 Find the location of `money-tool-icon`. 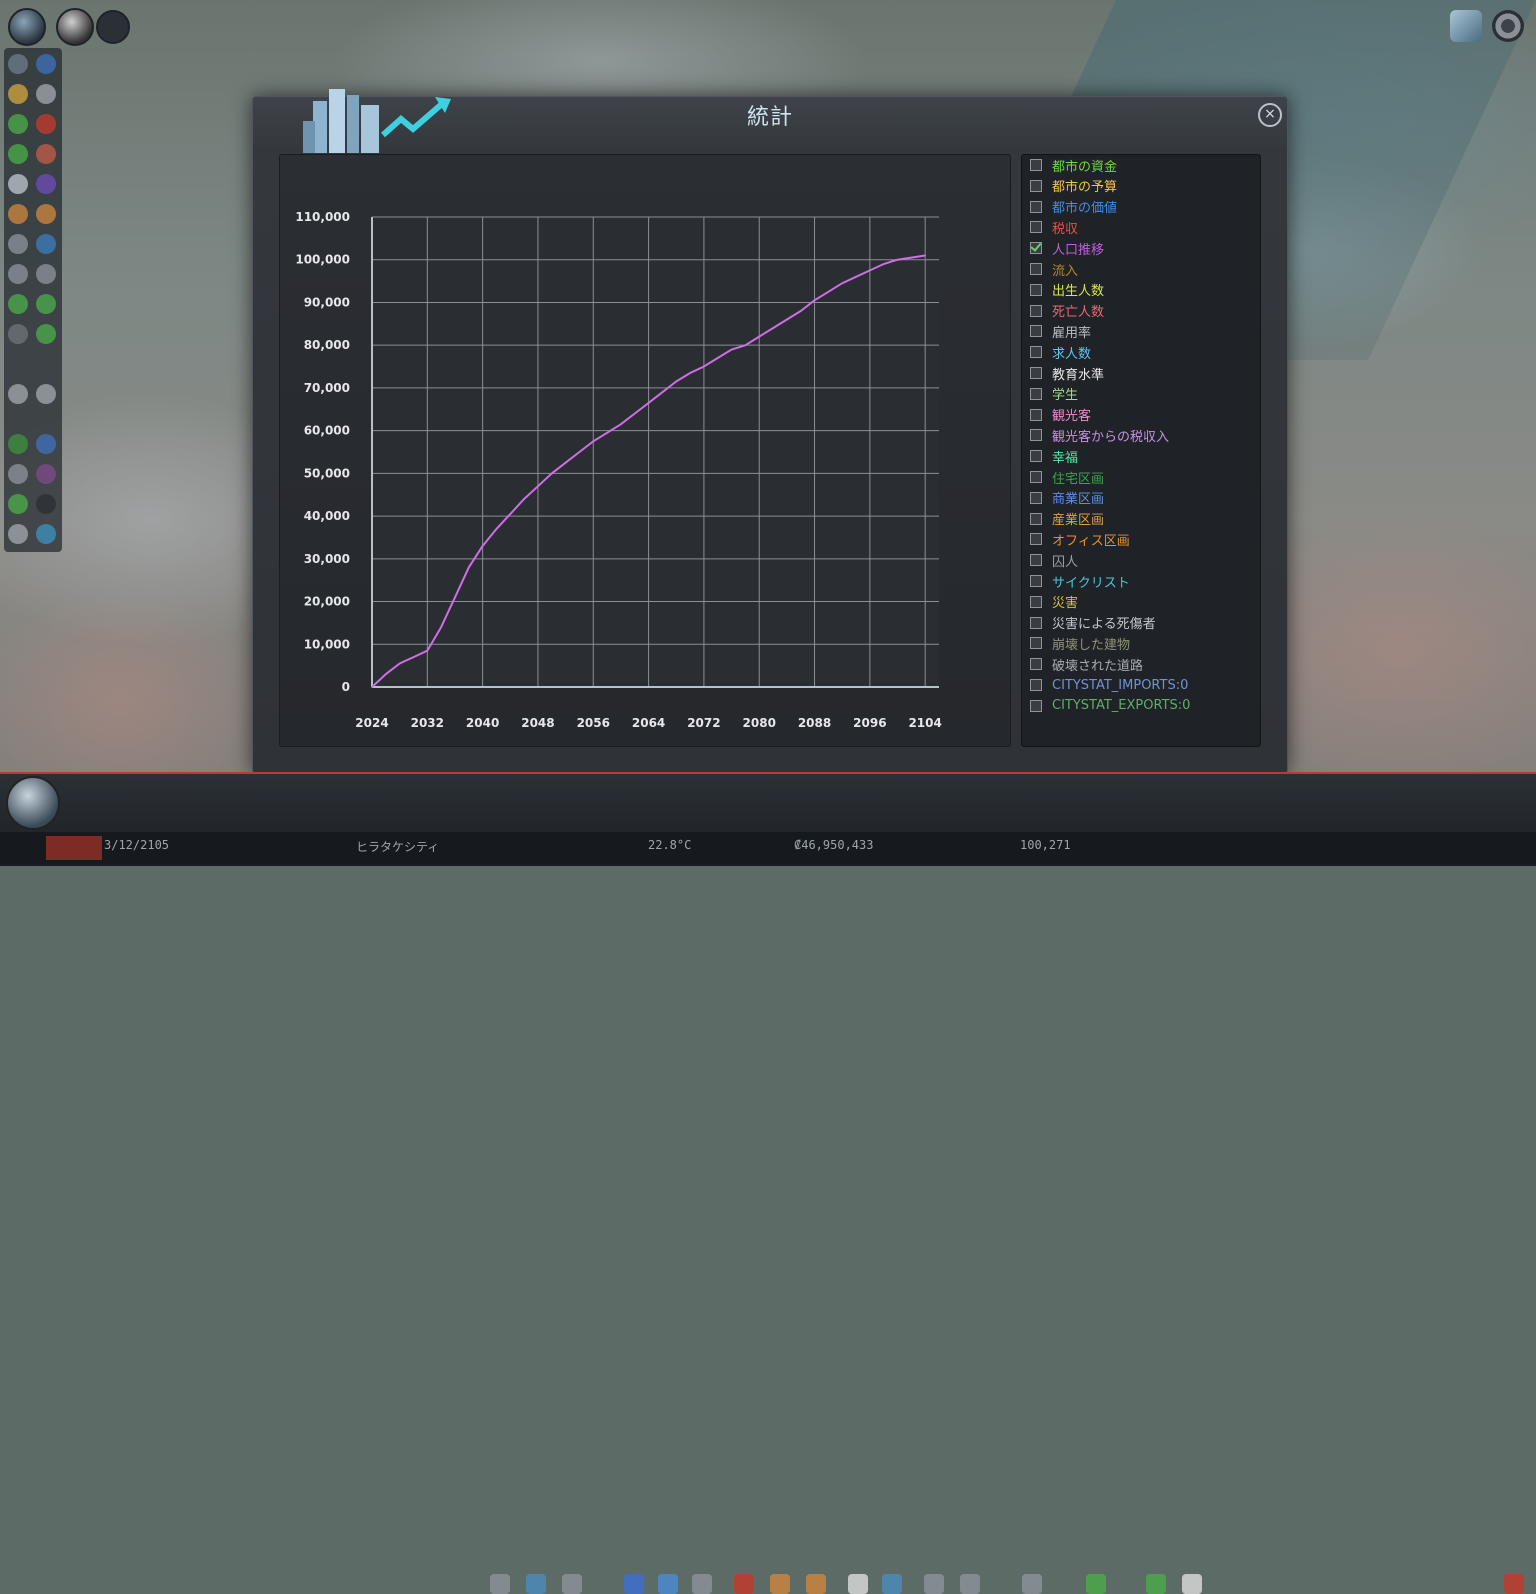

money-tool-icon is located at coordinates (18, 304).